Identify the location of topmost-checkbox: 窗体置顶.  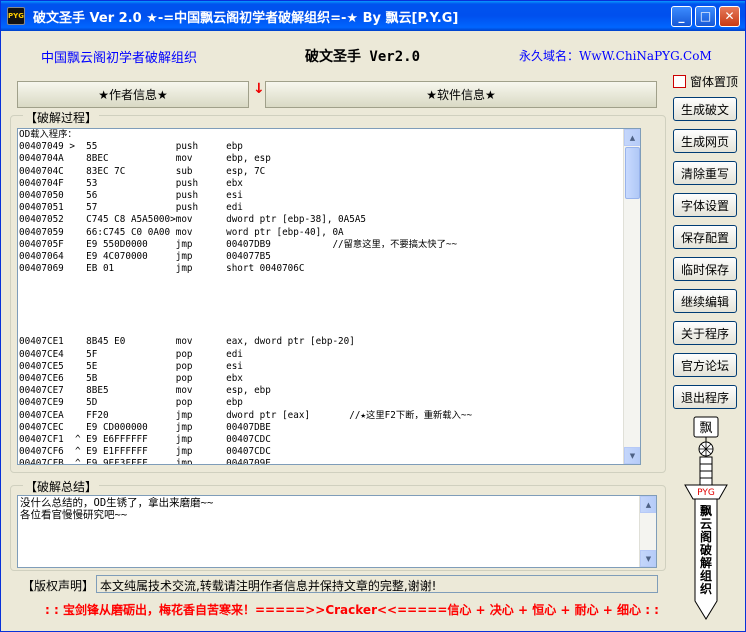
(705, 81).